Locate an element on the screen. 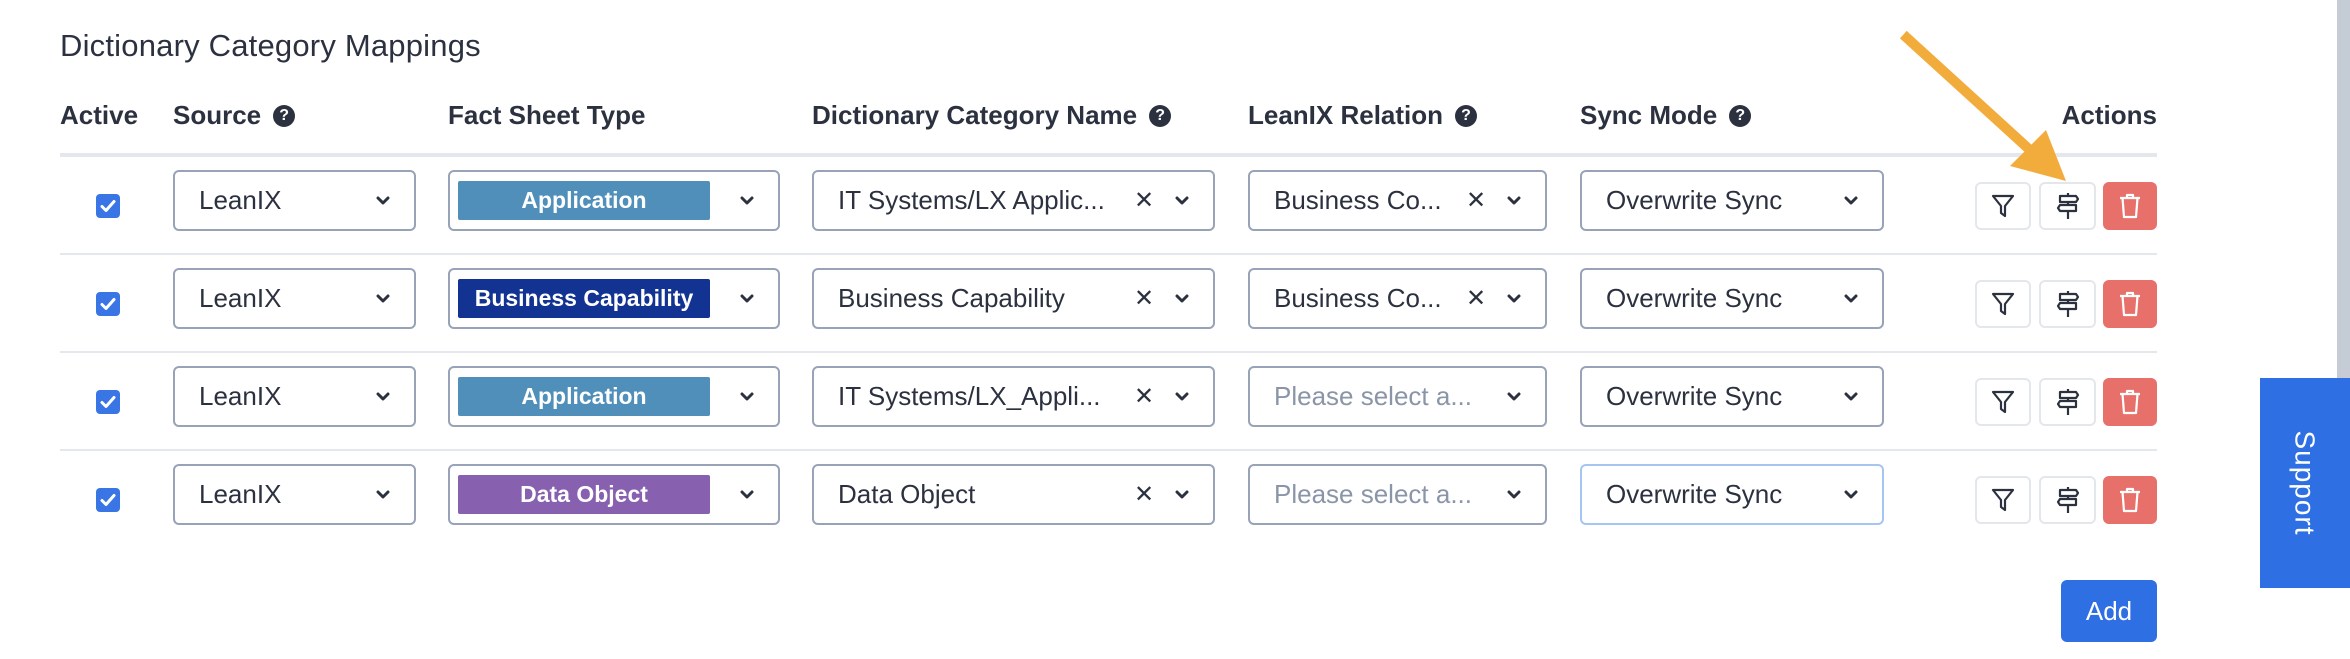  add-mapping-button: Add is located at coordinates (2109, 611).